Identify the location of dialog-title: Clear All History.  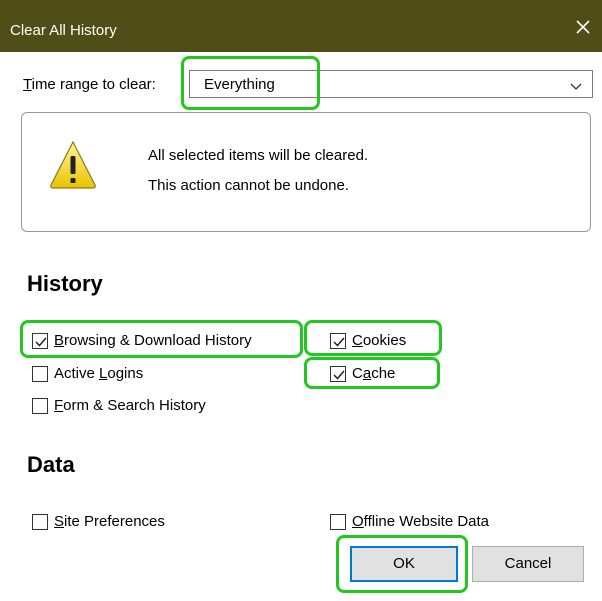
(63, 30).